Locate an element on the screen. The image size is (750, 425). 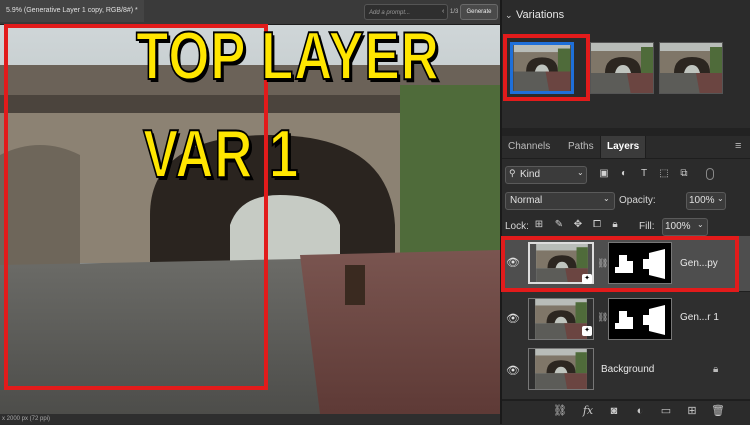
type-filter-icon: T is located at coordinates (644, 174).